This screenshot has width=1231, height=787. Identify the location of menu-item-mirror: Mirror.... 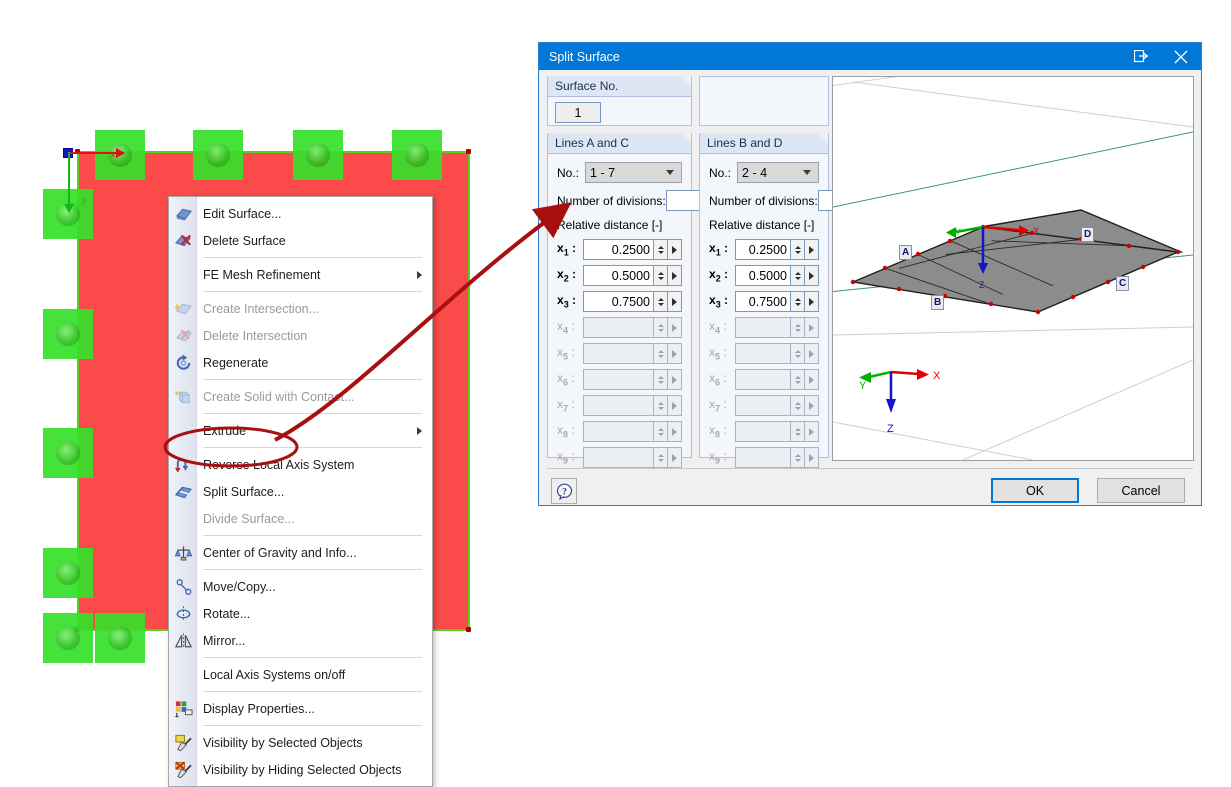
(300, 640).